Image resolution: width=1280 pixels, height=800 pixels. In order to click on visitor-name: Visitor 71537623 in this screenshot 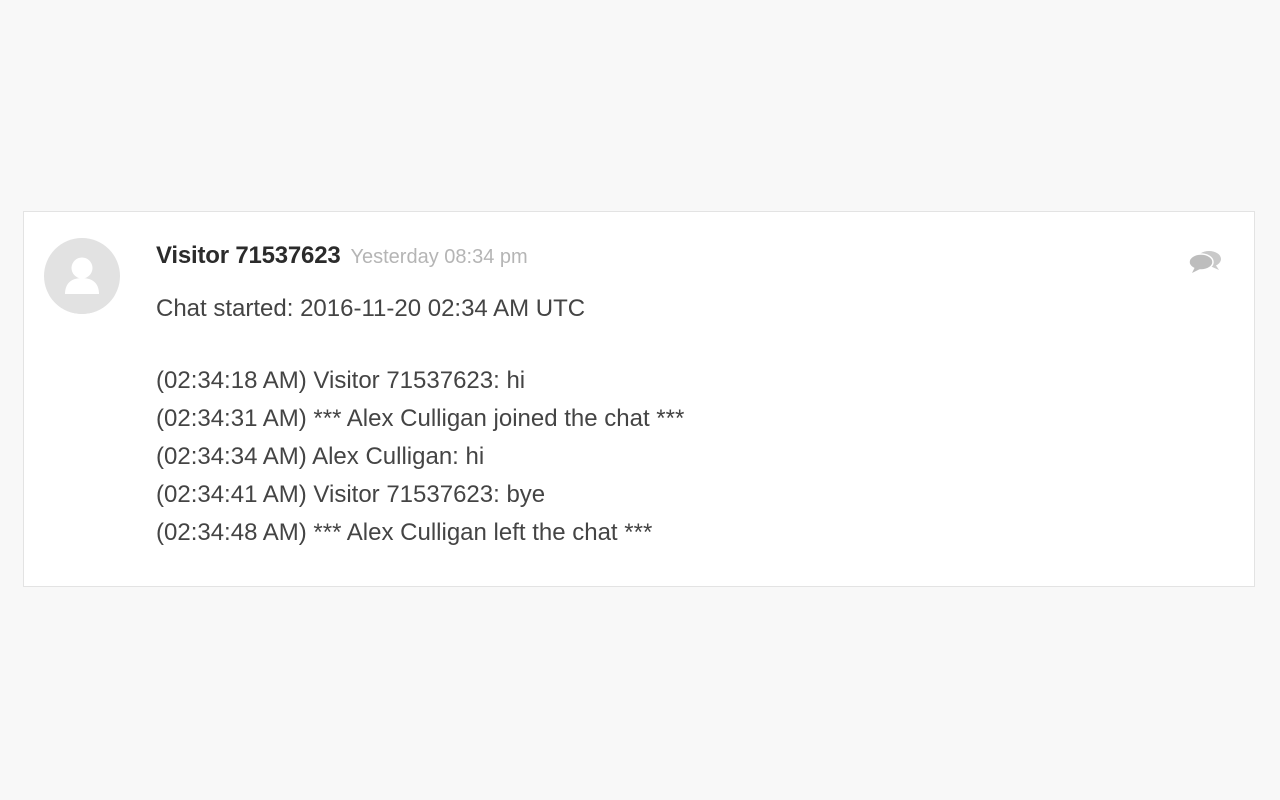, I will do `click(248, 256)`.